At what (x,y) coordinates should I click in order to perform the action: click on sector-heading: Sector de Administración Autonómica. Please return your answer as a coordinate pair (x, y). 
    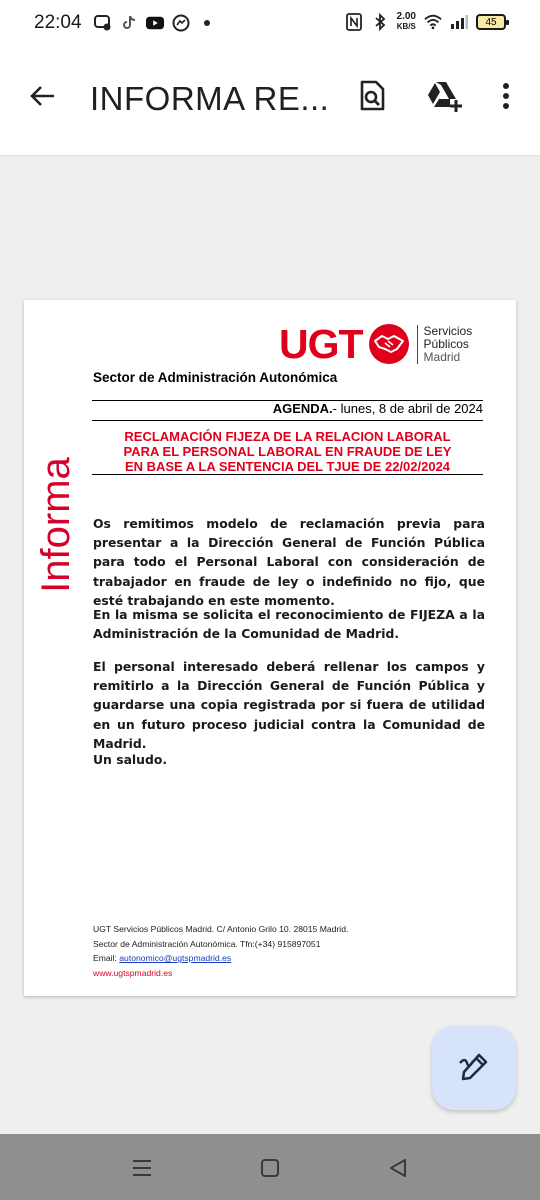
    Looking at the image, I should click on (215, 377).